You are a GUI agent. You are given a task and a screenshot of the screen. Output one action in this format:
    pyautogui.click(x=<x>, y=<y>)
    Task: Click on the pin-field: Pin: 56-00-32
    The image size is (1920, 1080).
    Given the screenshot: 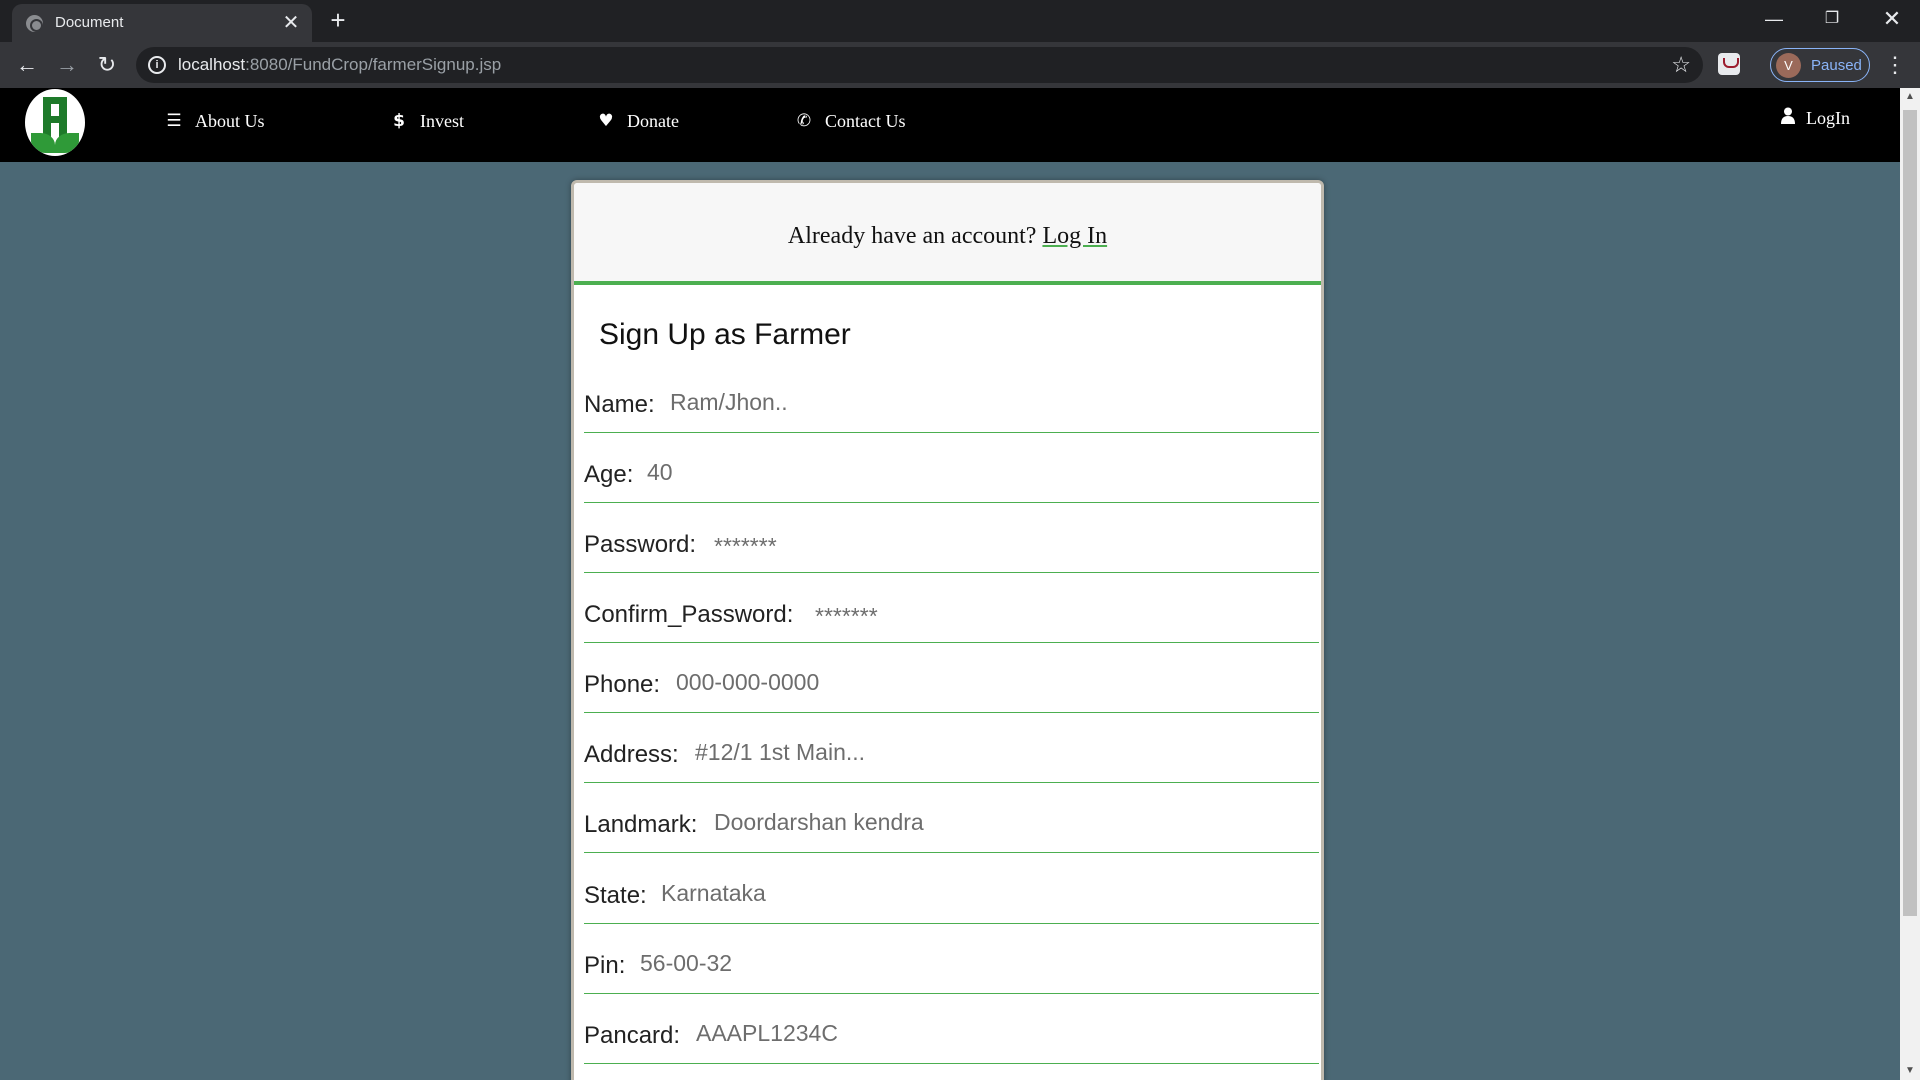 What is the action you would take?
    pyautogui.click(x=951, y=961)
    